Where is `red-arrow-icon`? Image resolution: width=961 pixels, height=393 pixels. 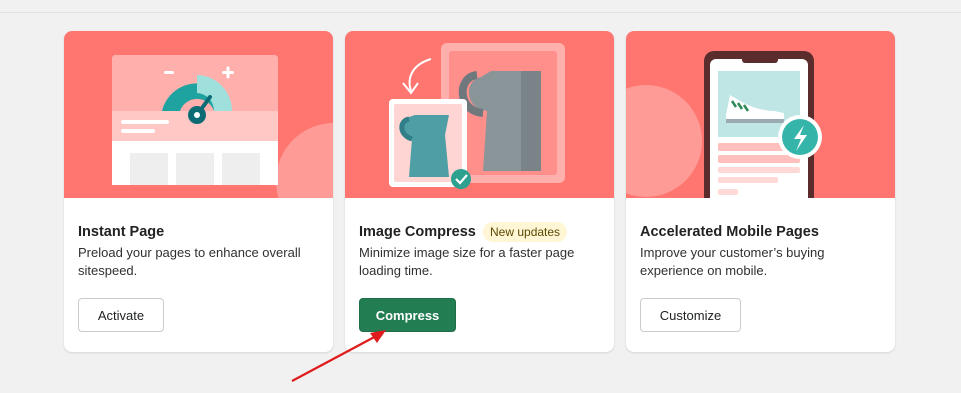 red-arrow-icon is located at coordinates (338, 356).